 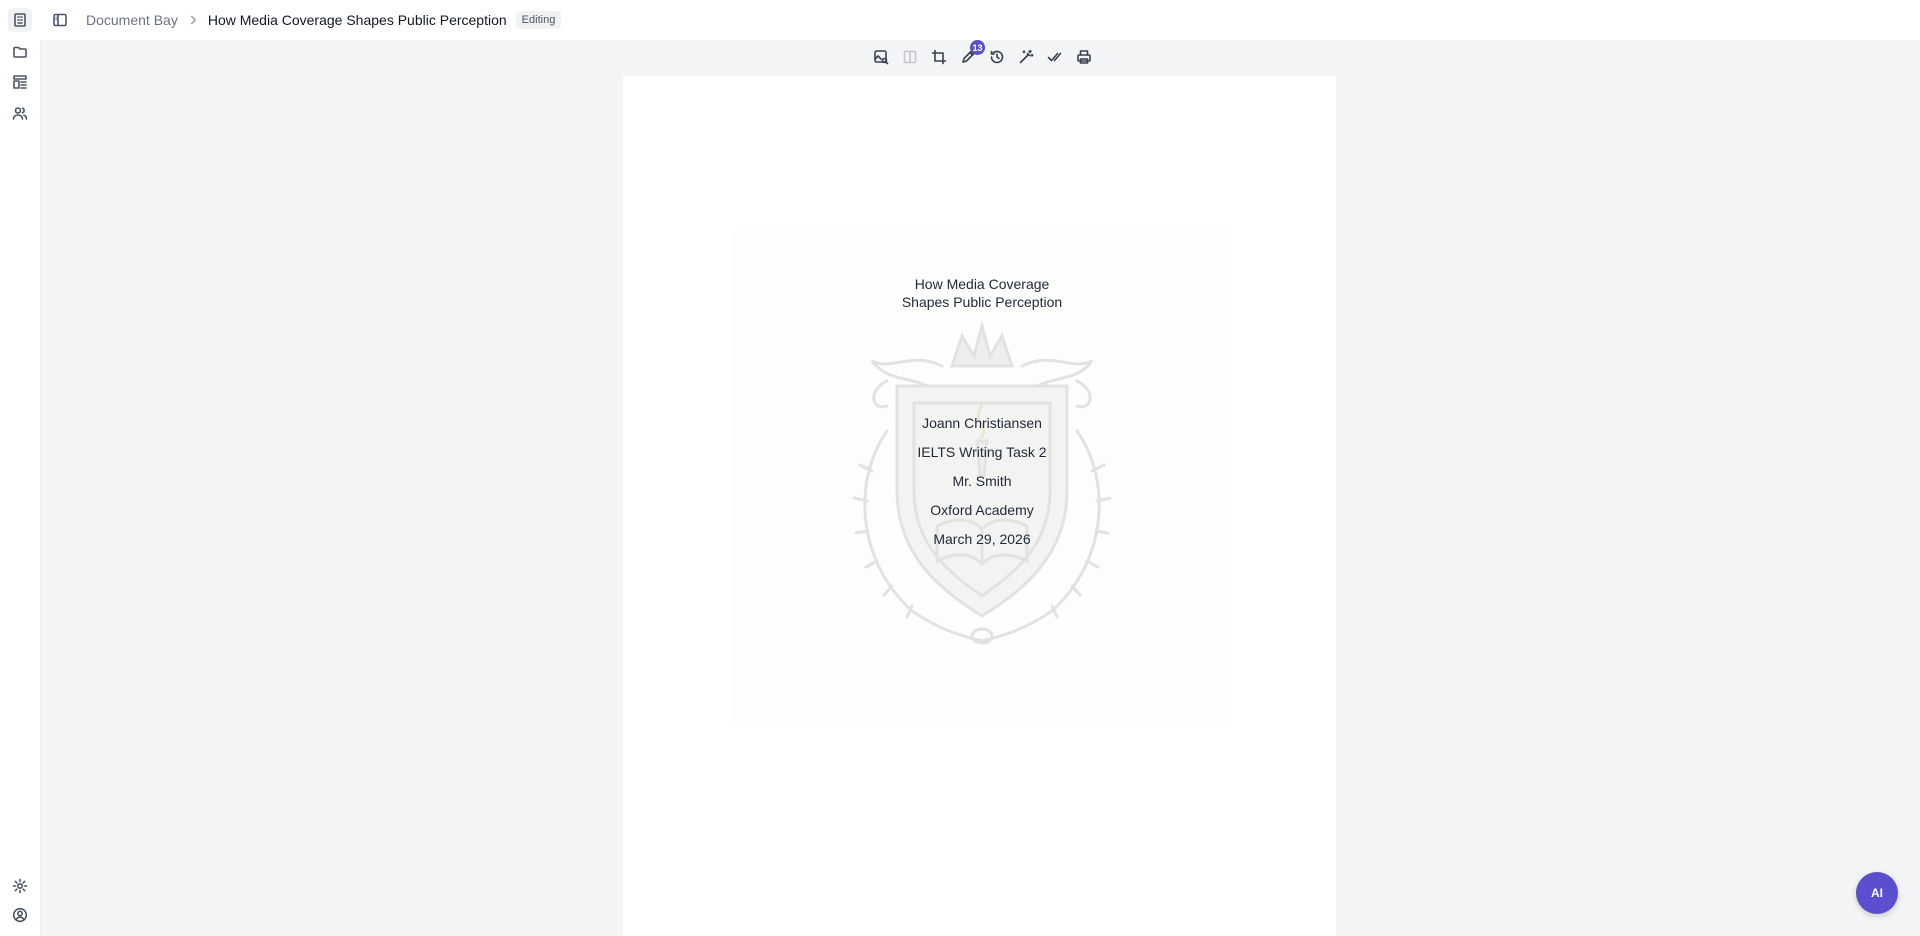 What do you see at coordinates (982, 510) in the screenshot?
I see `institution-name: Oxford Academy` at bounding box center [982, 510].